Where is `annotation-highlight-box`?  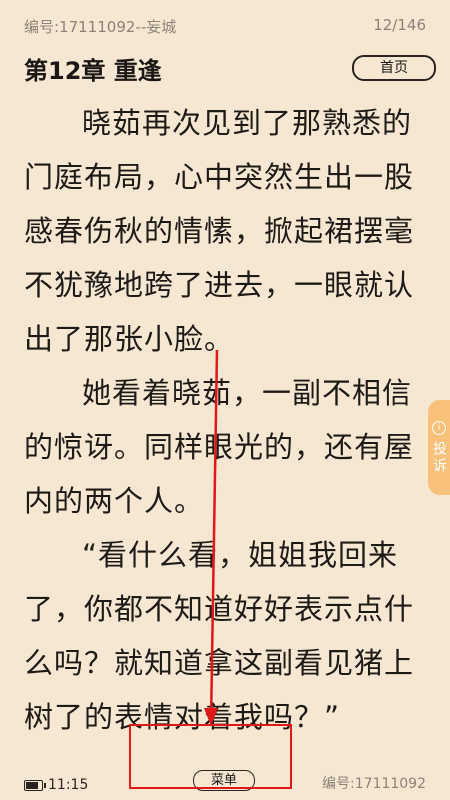 annotation-highlight-box is located at coordinates (210, 756).